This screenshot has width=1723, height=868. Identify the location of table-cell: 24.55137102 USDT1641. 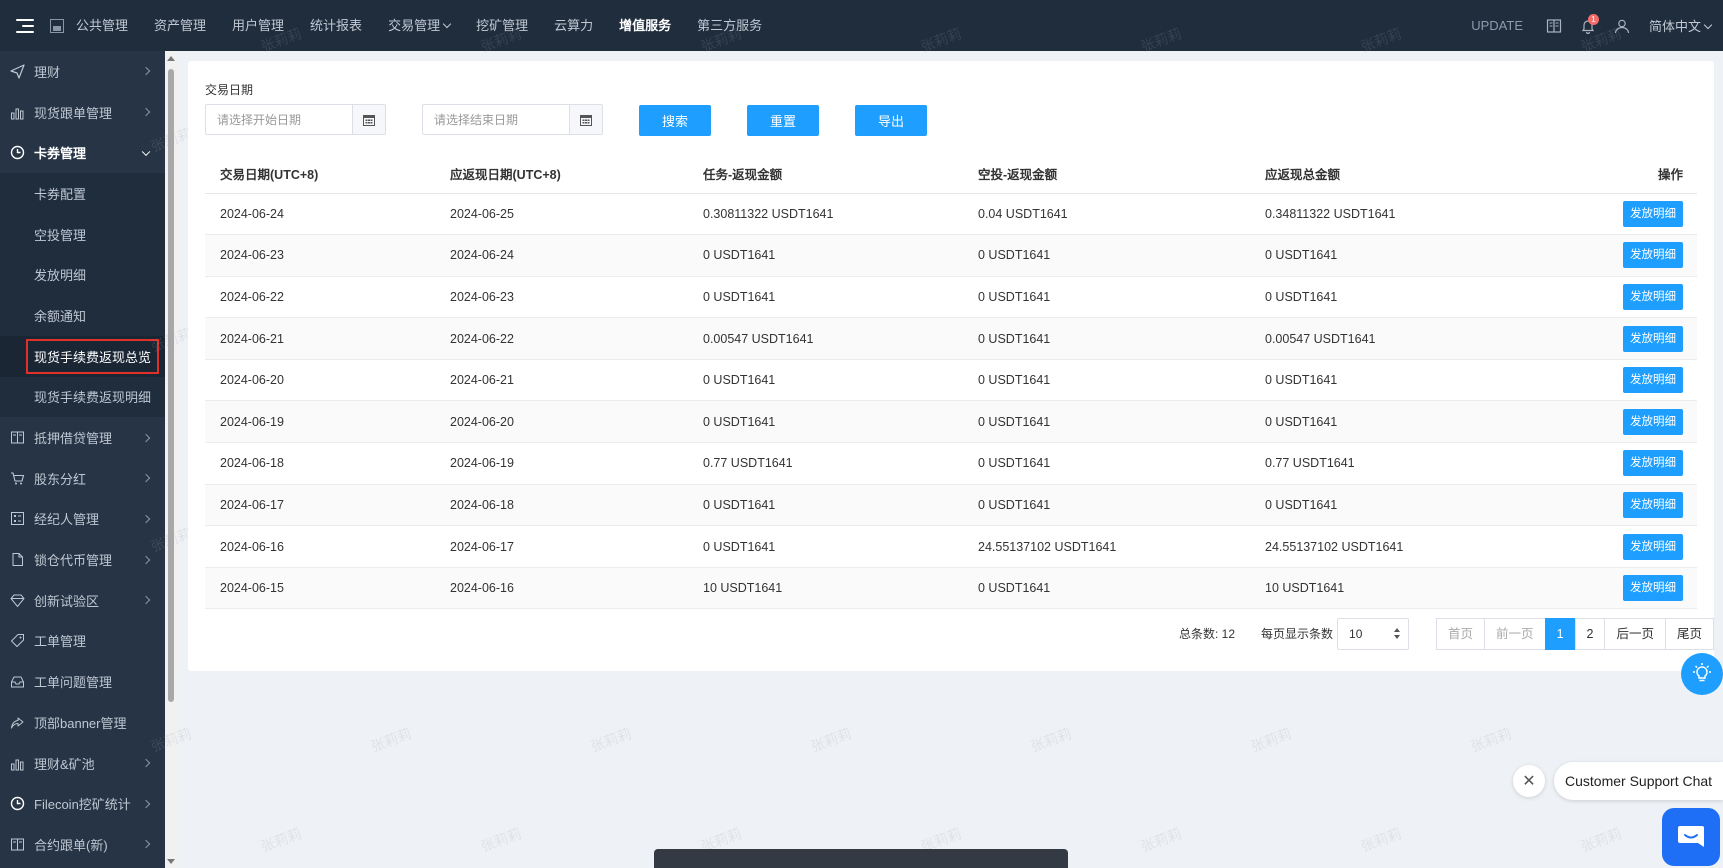
(1400, 546).